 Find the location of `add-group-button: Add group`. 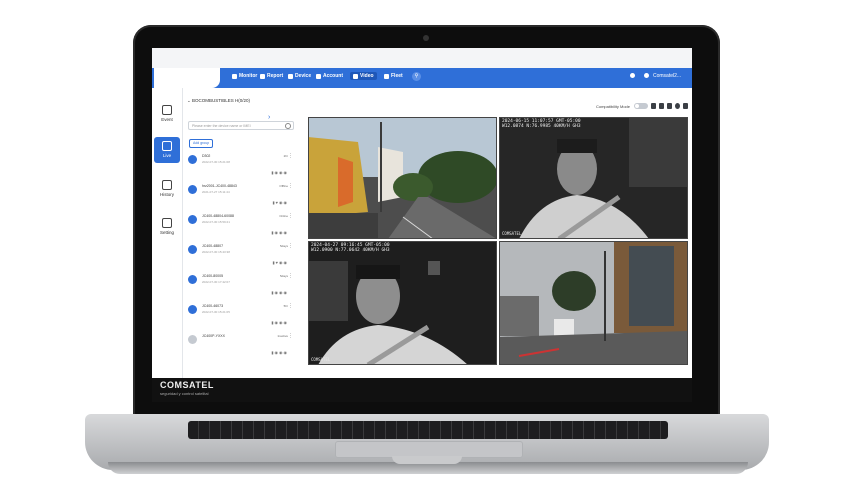

add-group-button: Add group is located at coordinates (201, 143).